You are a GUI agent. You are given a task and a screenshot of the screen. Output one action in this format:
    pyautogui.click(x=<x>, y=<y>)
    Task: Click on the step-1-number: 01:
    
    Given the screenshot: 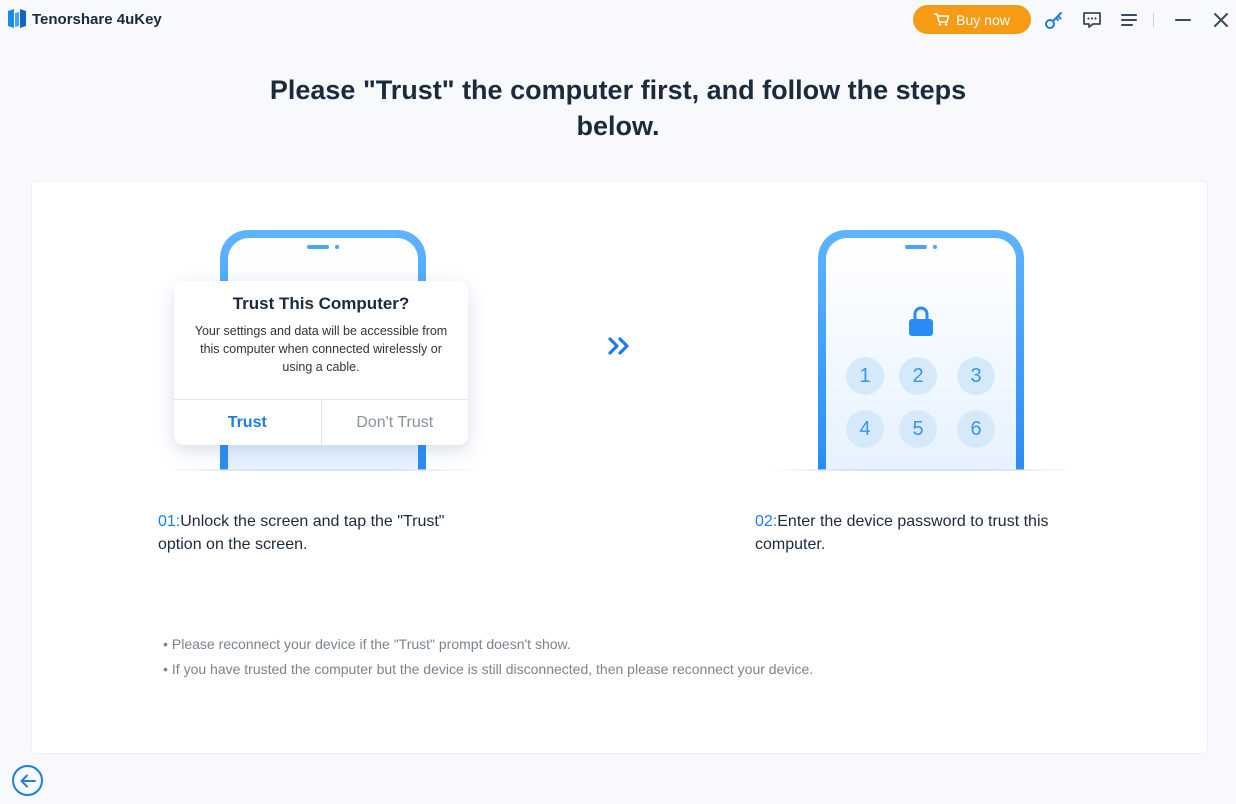 What is the action you would take?
    pyautogui.click(x=169, y=521)
    